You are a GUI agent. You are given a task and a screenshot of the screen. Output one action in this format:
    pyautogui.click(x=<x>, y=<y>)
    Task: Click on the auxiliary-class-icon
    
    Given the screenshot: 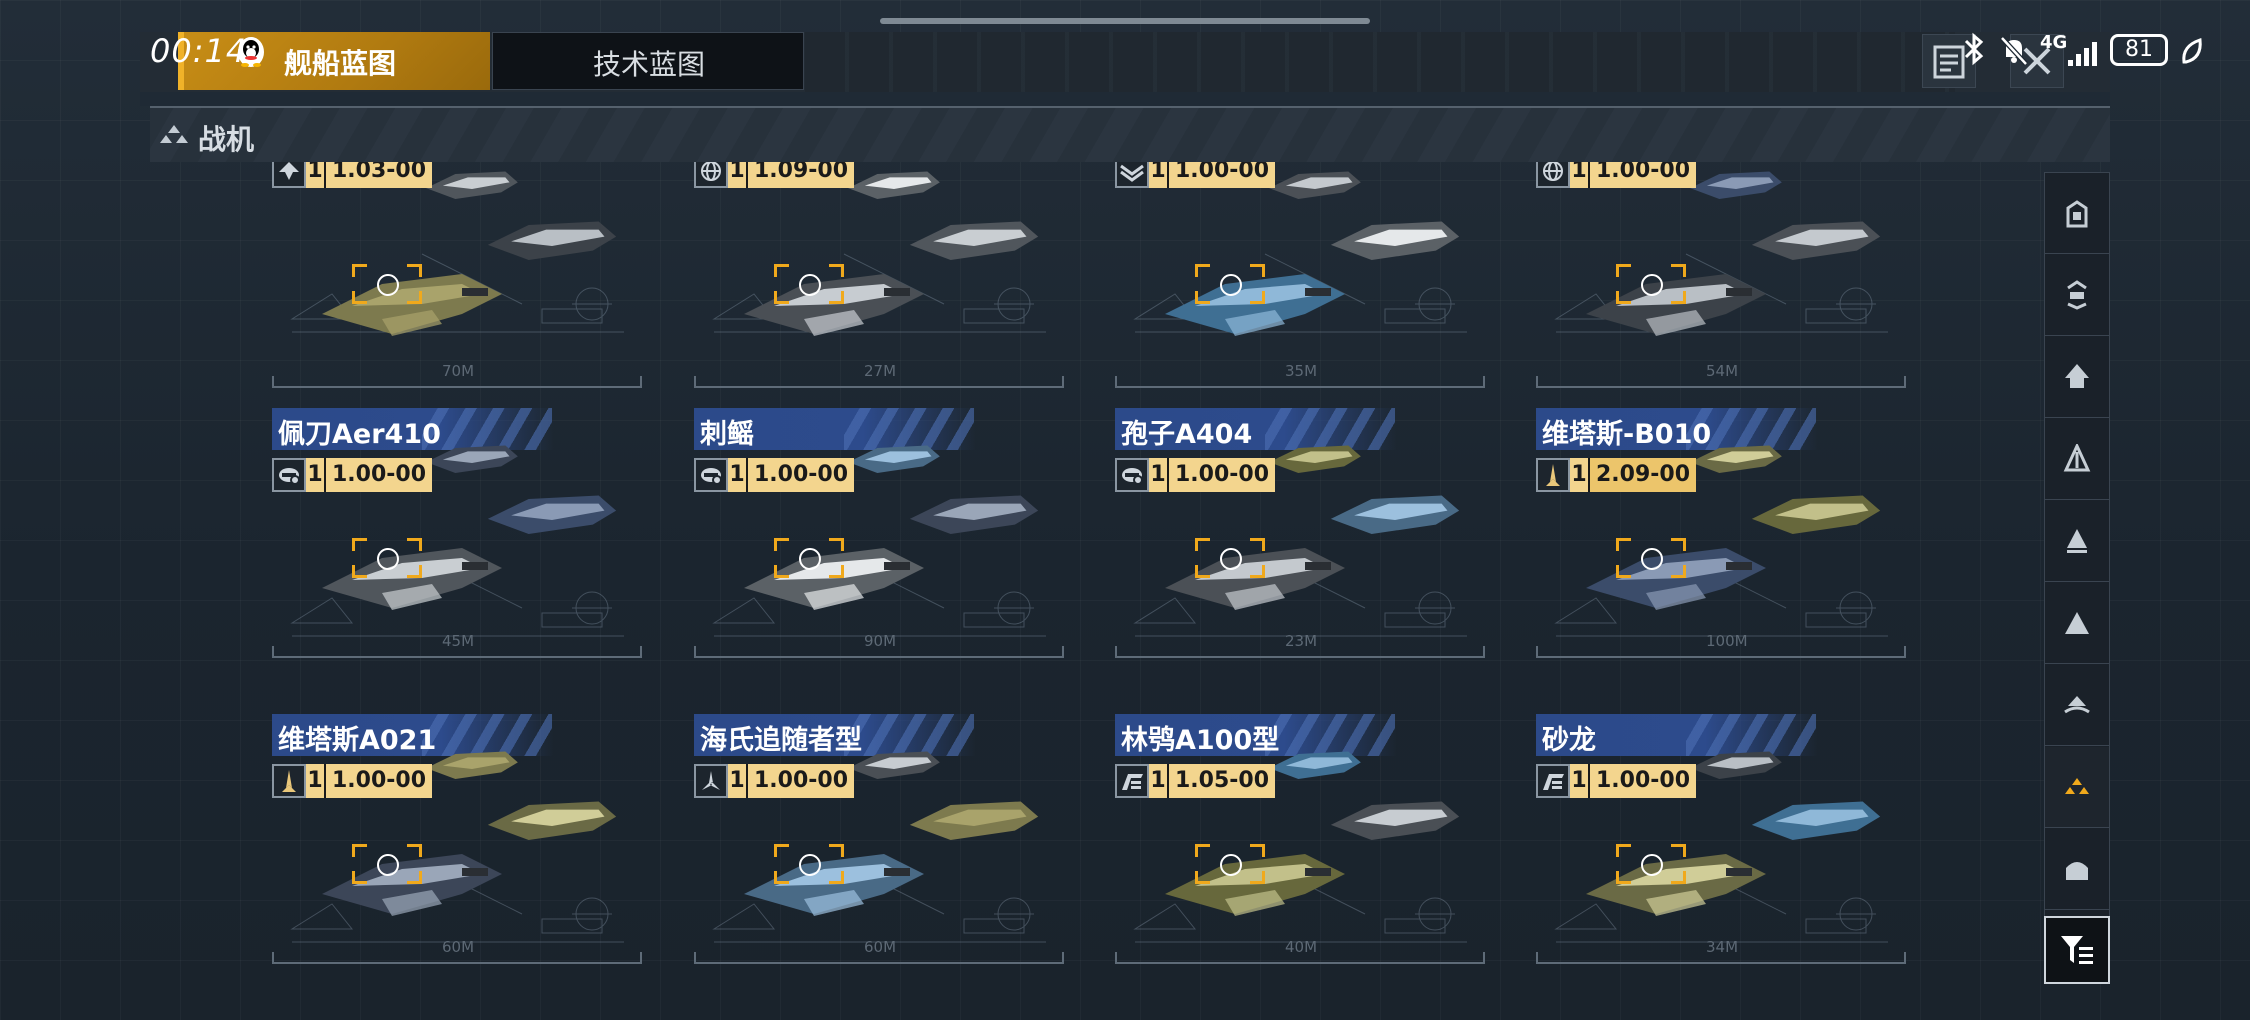 What is the action you would take?
    pyautogui.click(x=2077, y=705)
    